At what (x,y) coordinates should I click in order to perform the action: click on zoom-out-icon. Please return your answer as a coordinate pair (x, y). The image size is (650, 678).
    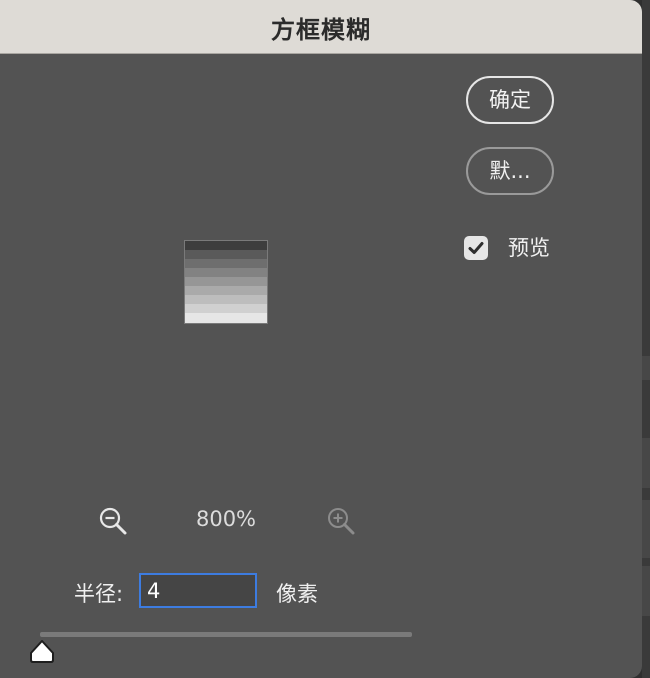
    Looking at the image, I should click on (113, 521).